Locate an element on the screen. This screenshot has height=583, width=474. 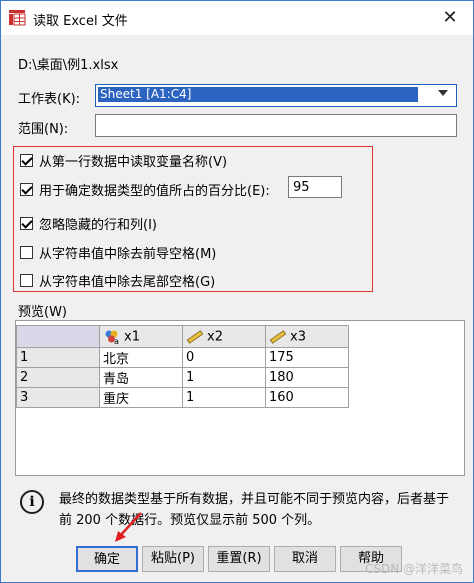
trim-leading-checkbox is located at coordinates (26, 252).